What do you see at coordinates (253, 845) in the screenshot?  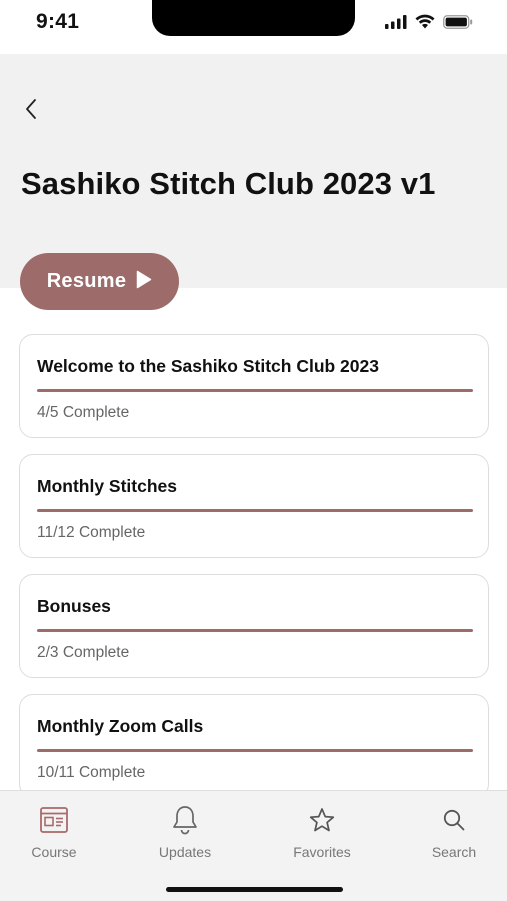 I see `tab-bar: Course Updates Favorites Search` at bounding box center [253, 845].